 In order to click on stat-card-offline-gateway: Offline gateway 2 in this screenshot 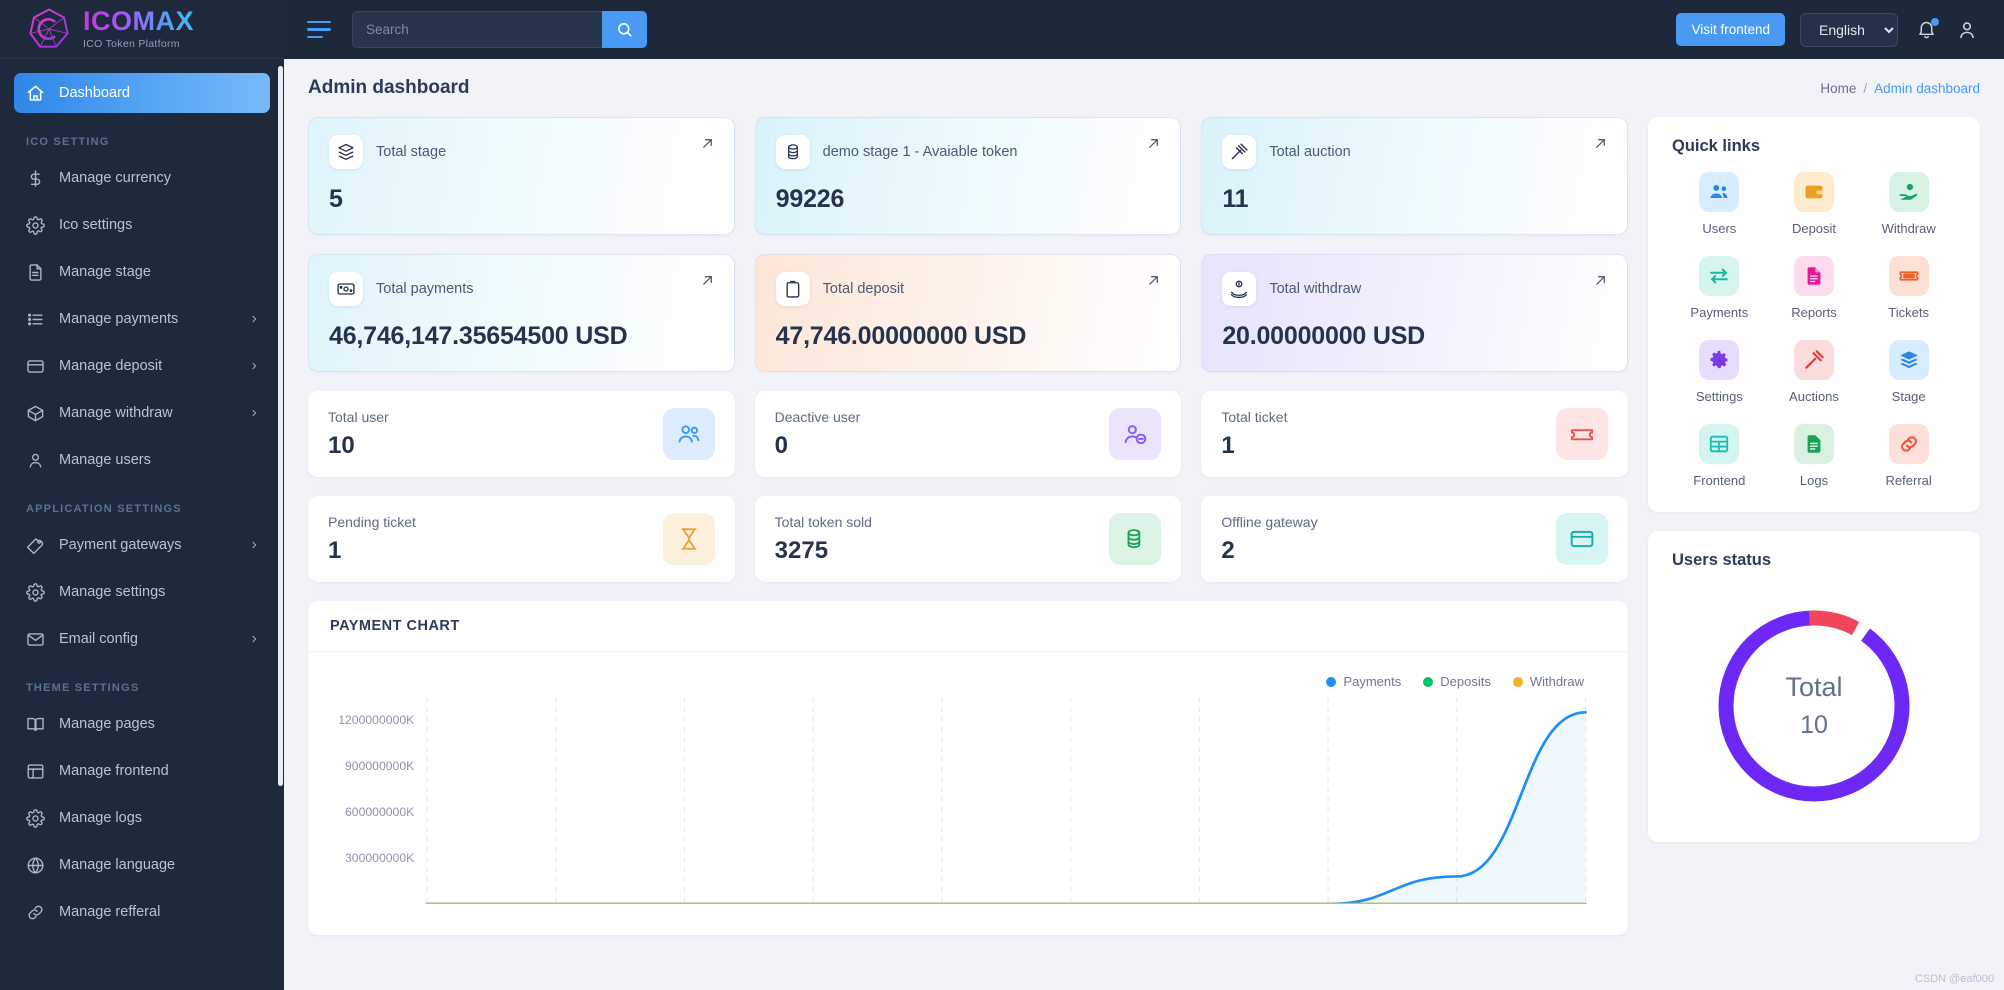, I will do `click(1414, 539)`.